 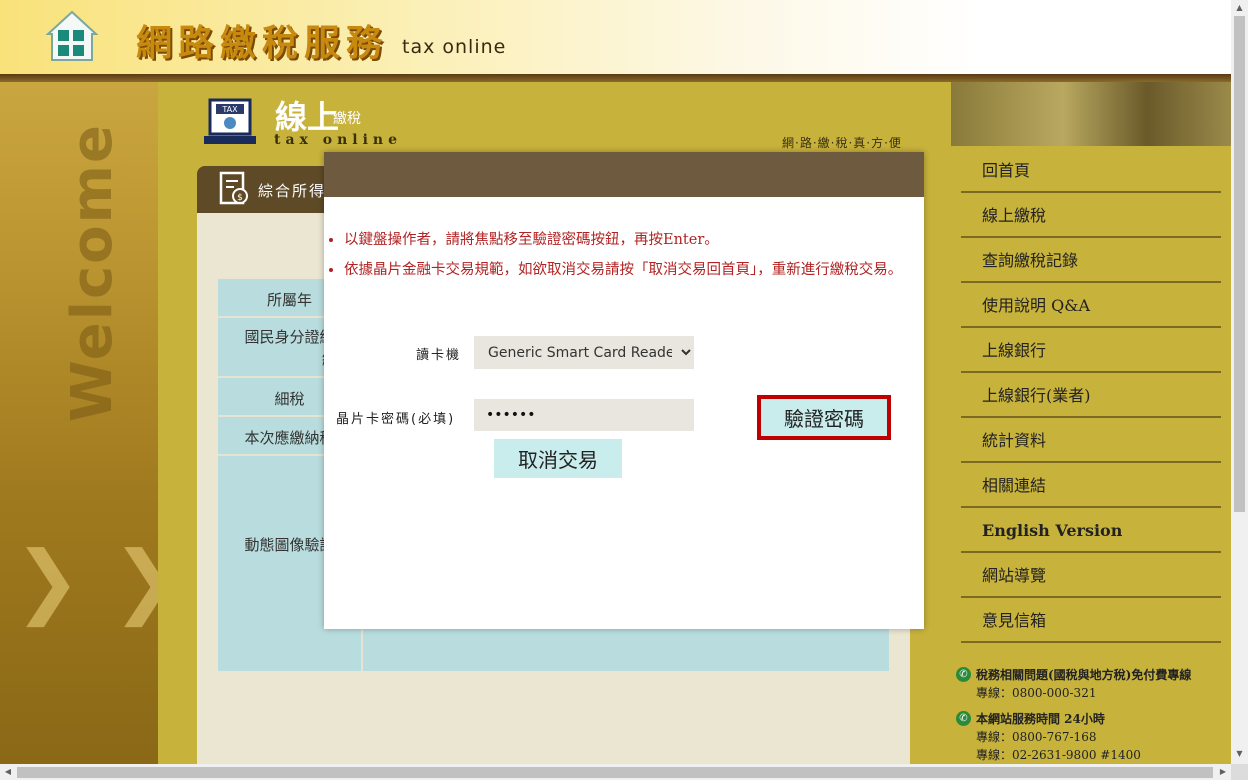 I want to click on scroll-up-arrow-icon: ▲, so click(x=1239, y=8).